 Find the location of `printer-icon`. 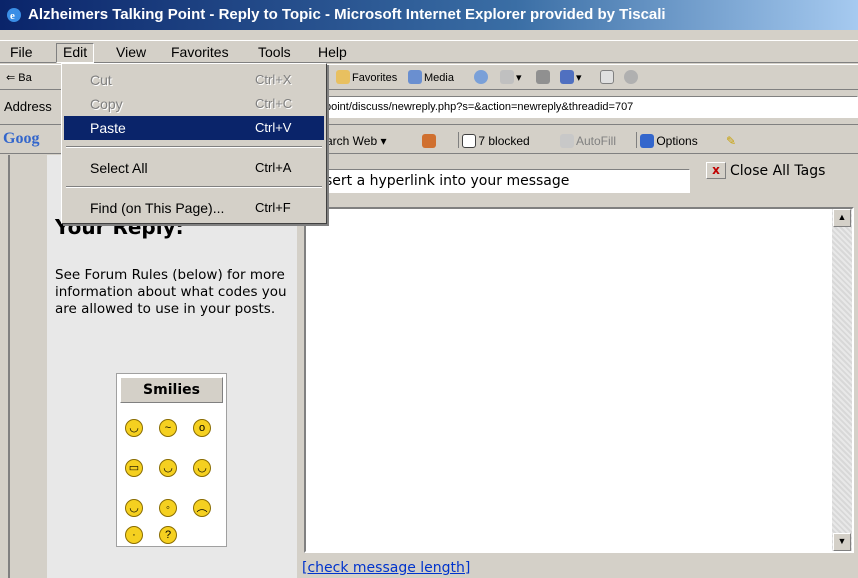

printer-icon is located at coordinates (543, 77).